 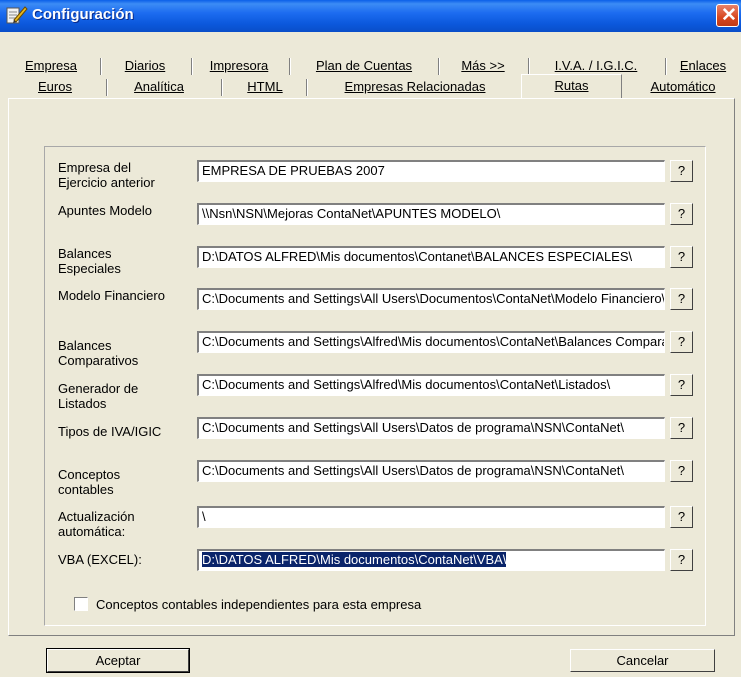 What do you see at coordinates (89, 482) in the screenshot?
I see `label-conceptos-contables: Conceptos contables` at bounding box center [89, 482].